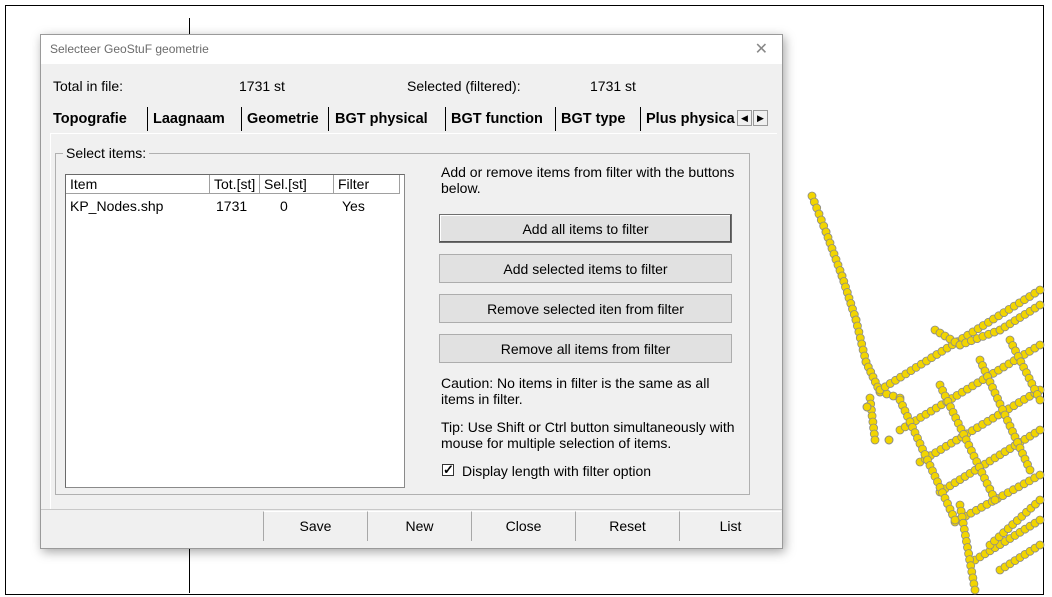 The width and height of the screenshot is (1052, 597). I want to click on list-item: KP_Nodes.shp 1731 0 Yes, so click(235, 206).